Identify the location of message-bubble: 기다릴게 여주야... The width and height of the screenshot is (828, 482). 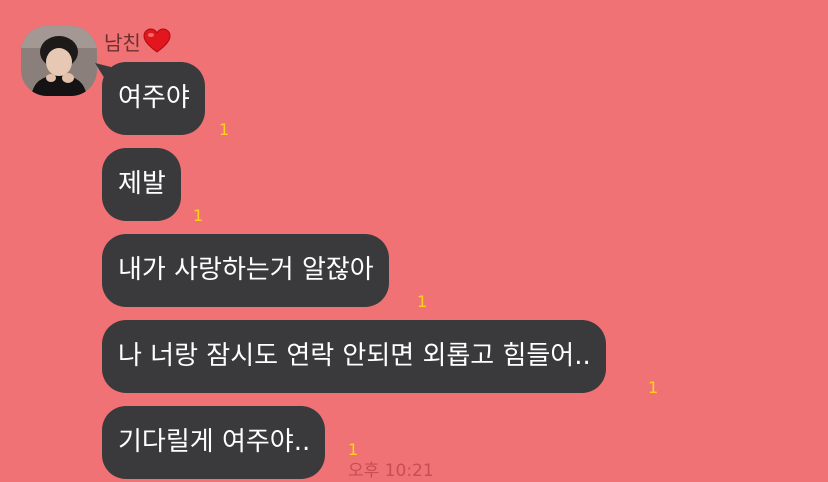
(214, 442).